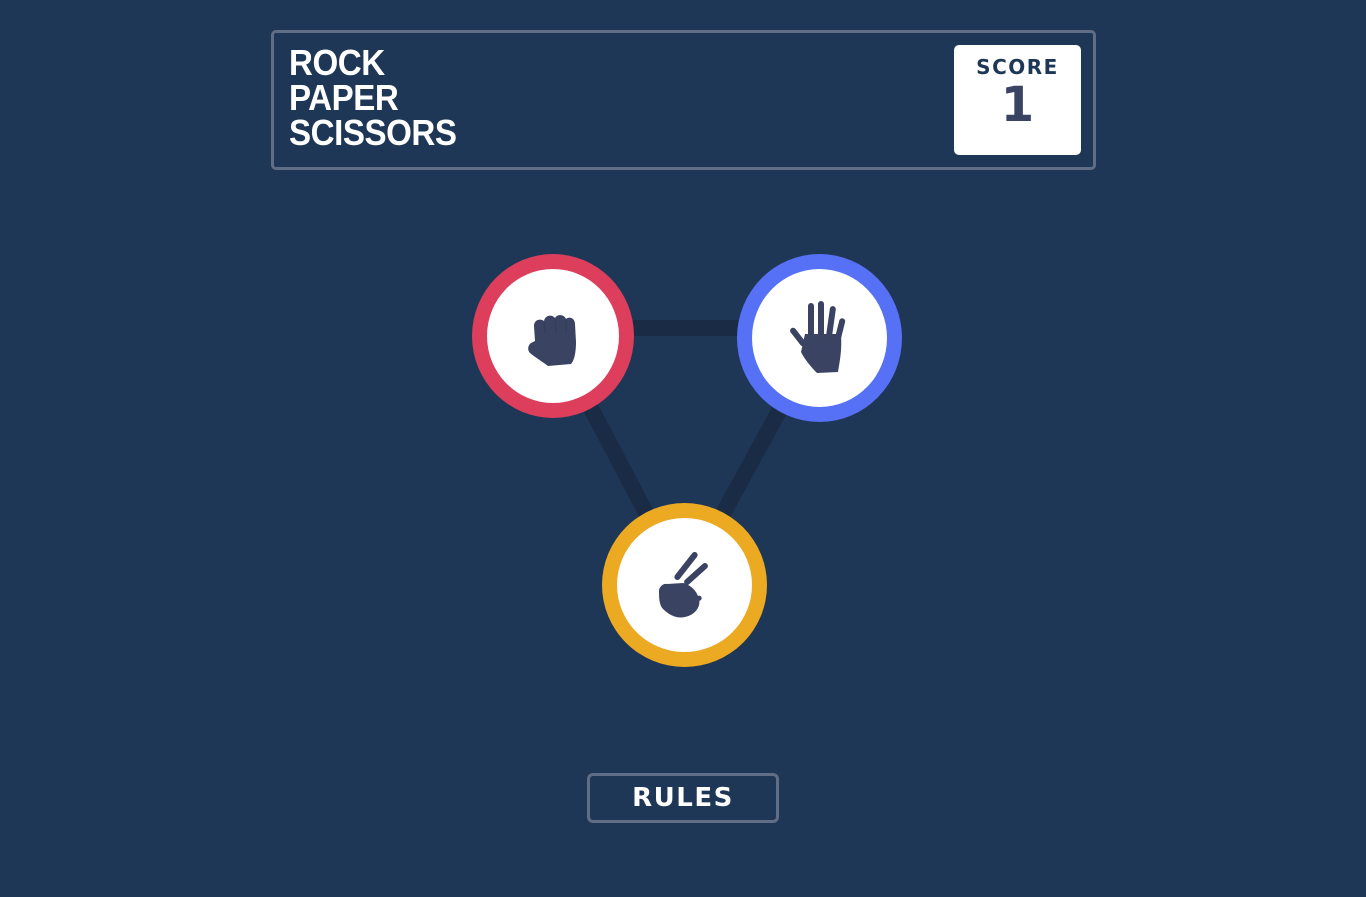 The image size is (1366, 897). I want to click on two-finger-hand-icon, so click(683, 584).